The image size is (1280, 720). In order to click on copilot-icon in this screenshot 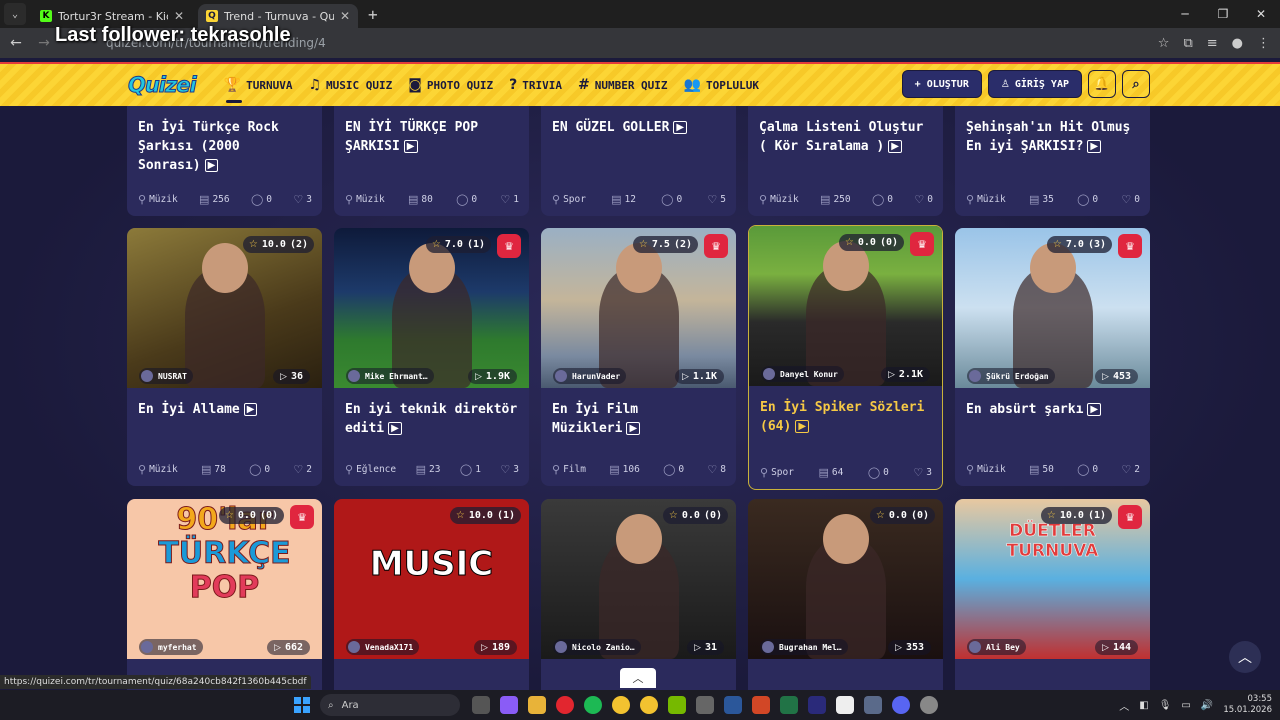, I will do `click(509, 705)`.